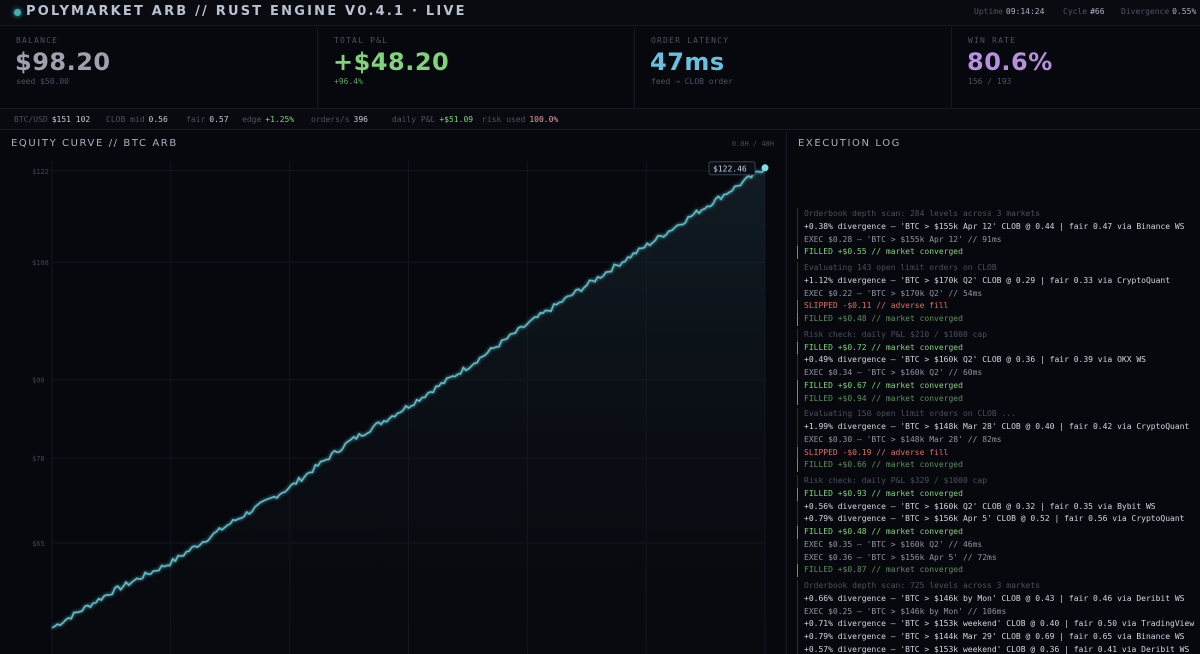 This screenshot has width=1200, height=654. Describe the element at coordinates (997, 268) in the screenshot. I see `log-line: Evaluating 143 open limit orders on CLOB` at that location.